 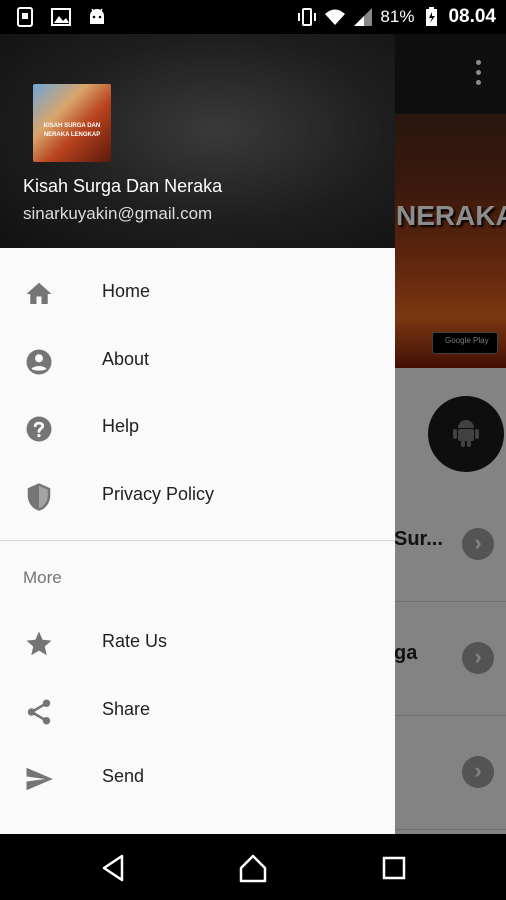 I want to click on app-logo: KISAH SURGA DAN NERAKA LENGKAP, so click(x=72, y=123).